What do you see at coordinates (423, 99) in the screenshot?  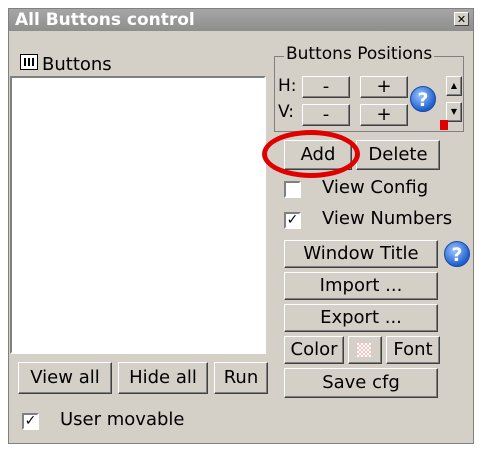 I see `positions-help-icon: ?` at bounding box center [423, 99].